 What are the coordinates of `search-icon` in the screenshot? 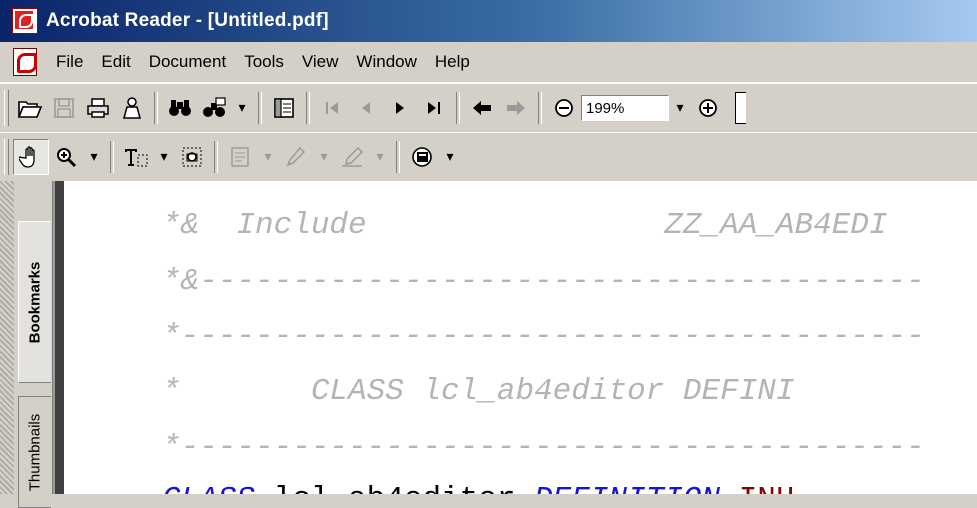 It's located at (214, 108).